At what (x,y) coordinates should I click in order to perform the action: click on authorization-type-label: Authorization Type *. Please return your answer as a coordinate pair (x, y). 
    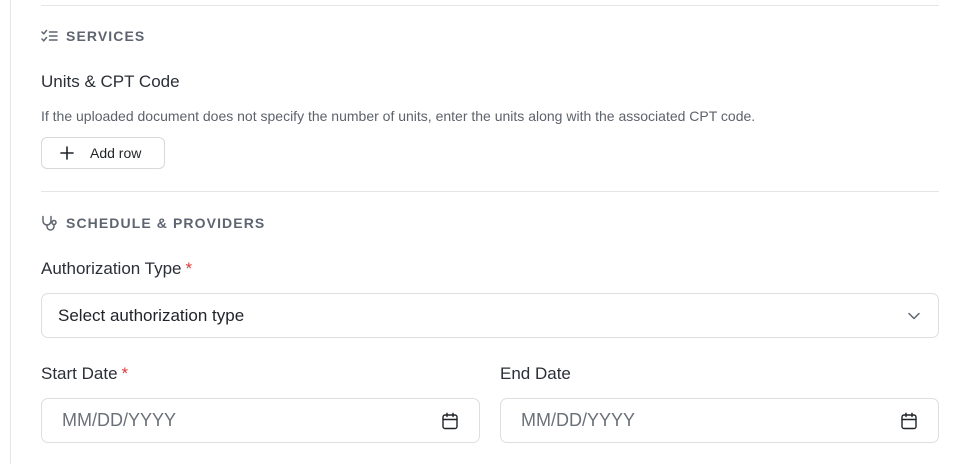
    Looking at the image, I should click on (116, 269).